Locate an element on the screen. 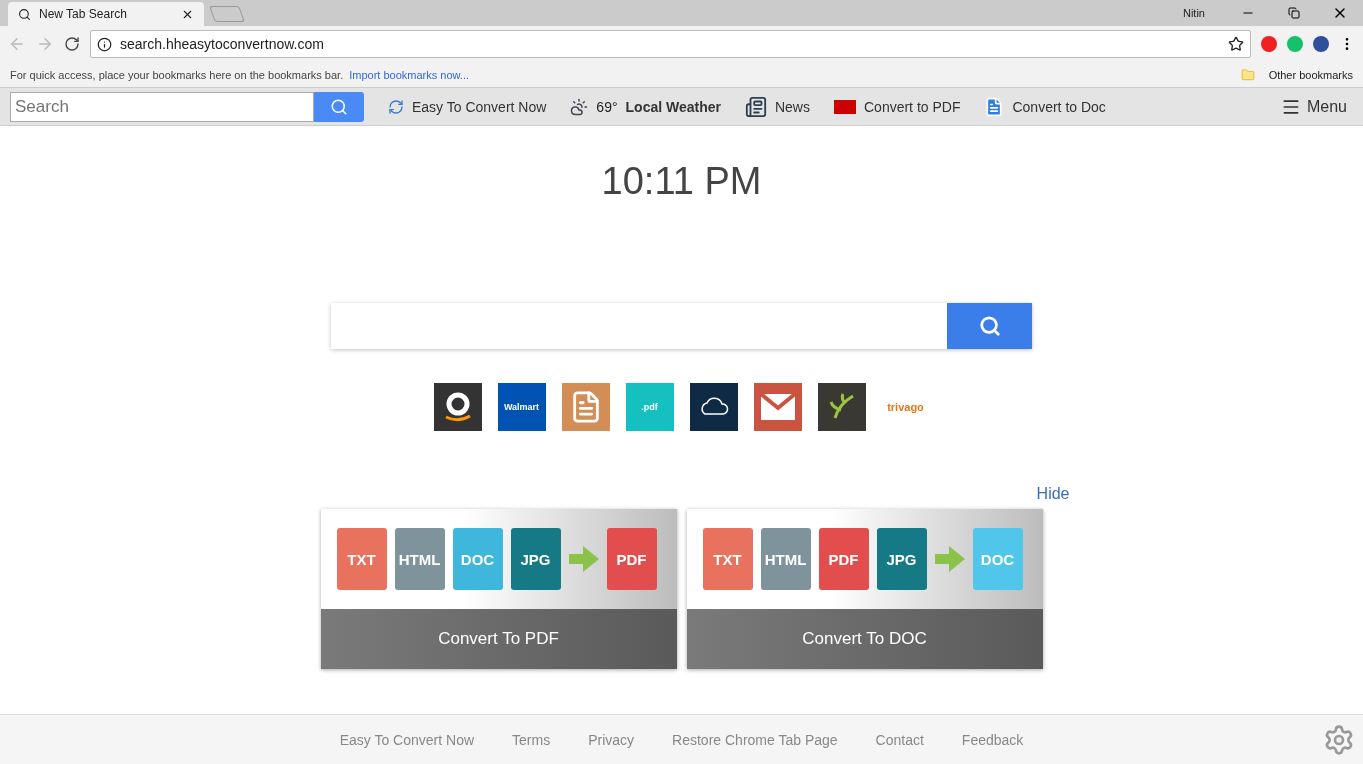  search-field is located at coordinates (639, 326).